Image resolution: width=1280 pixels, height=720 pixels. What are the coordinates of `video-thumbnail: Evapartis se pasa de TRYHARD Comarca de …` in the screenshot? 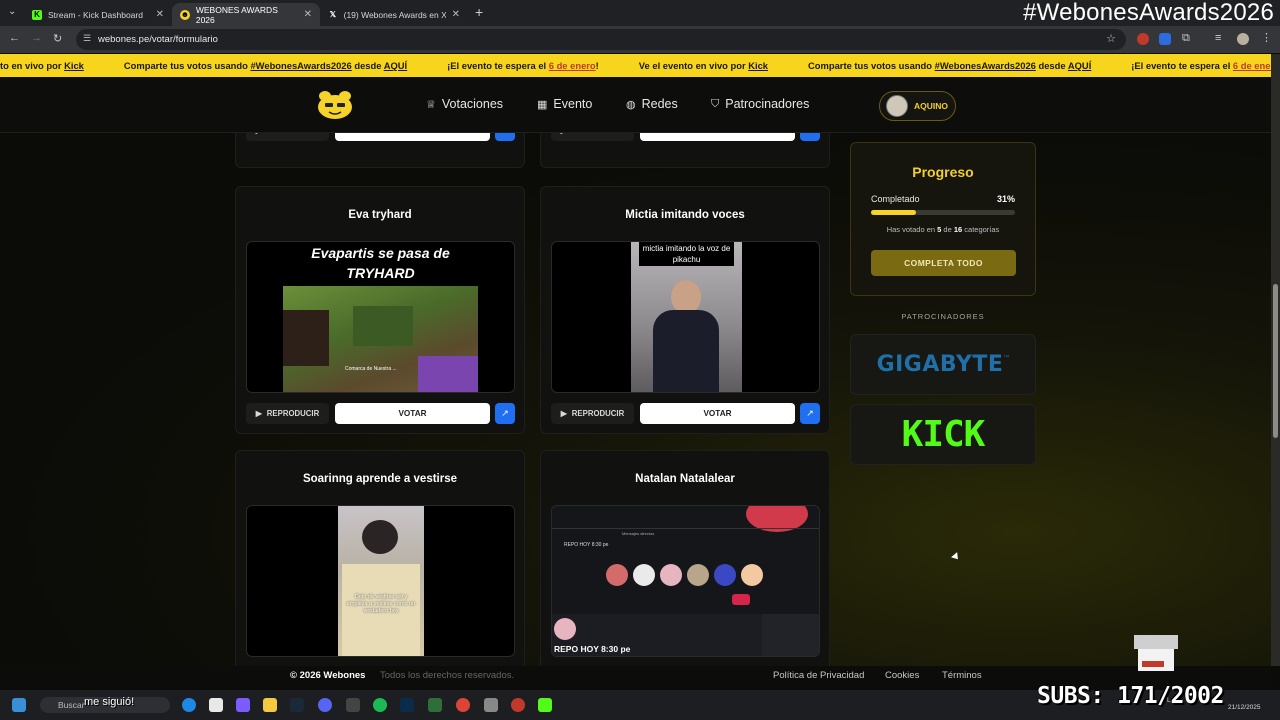 It's located at (380, 317).